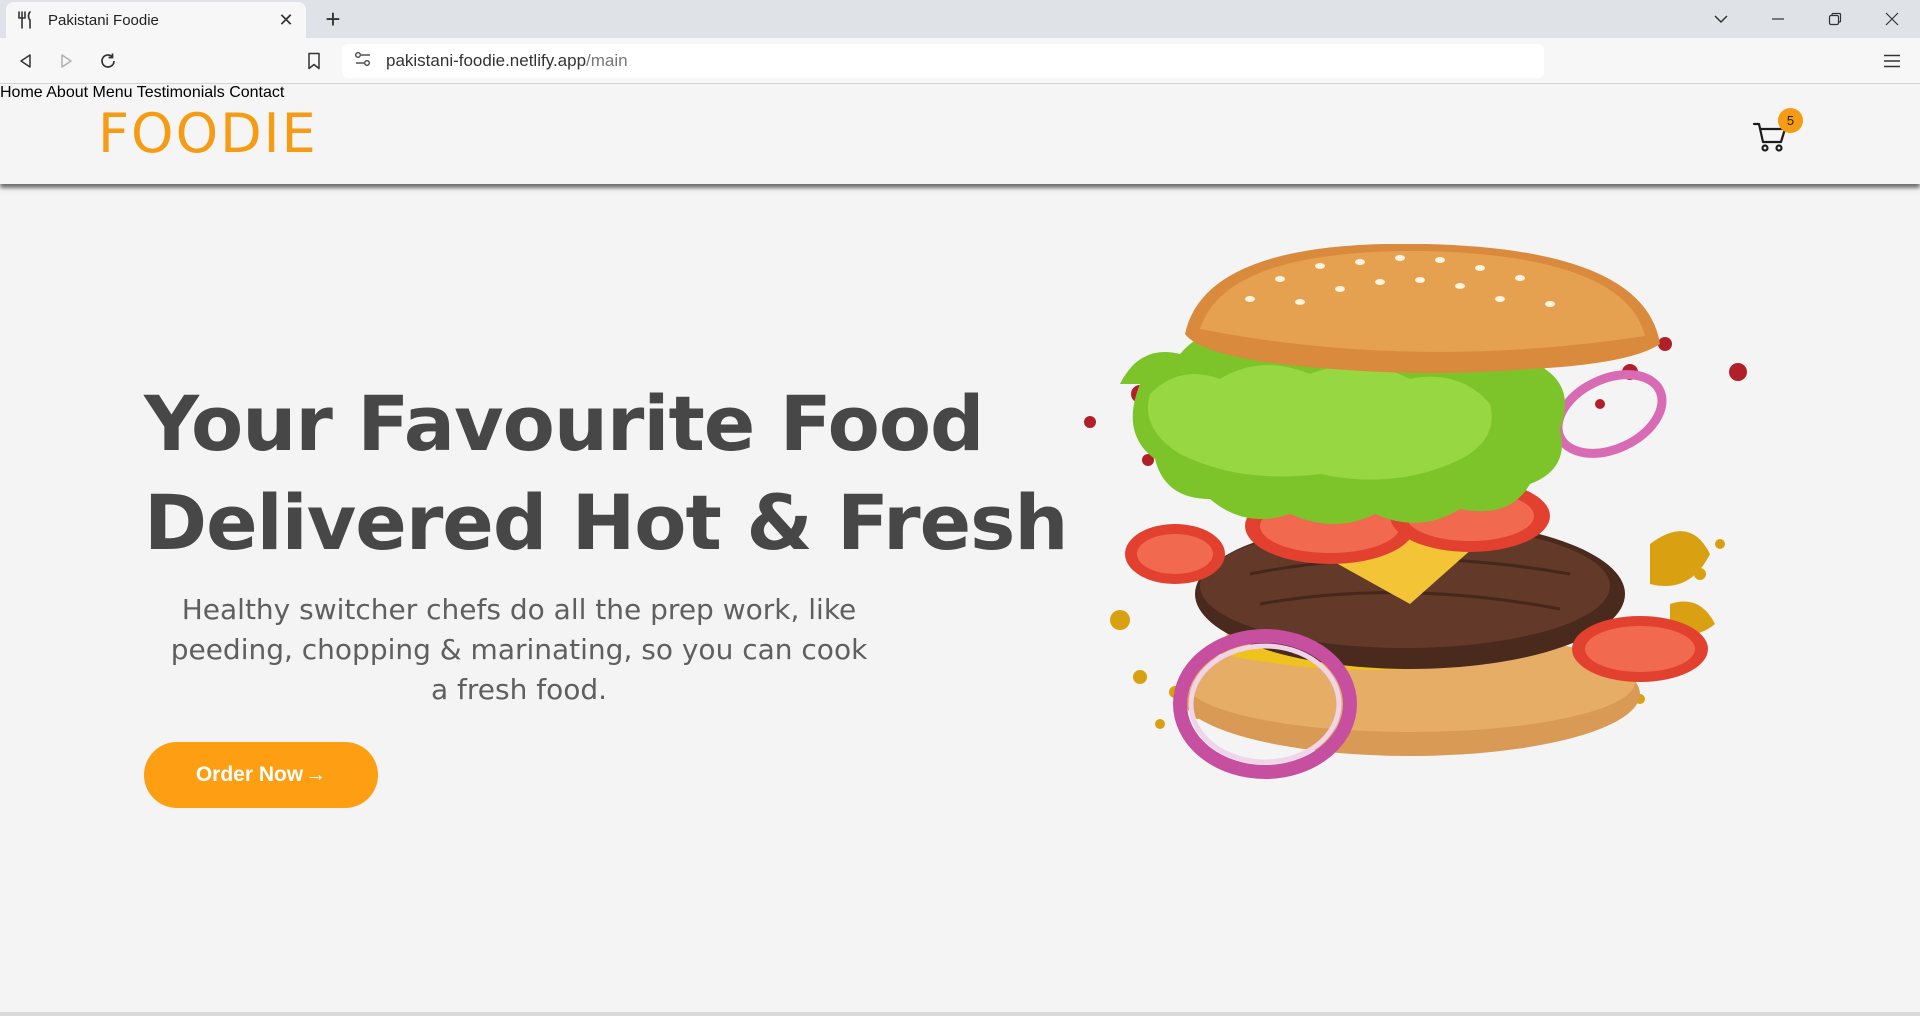  I want to click on nav-about: About, so click(67, 92).